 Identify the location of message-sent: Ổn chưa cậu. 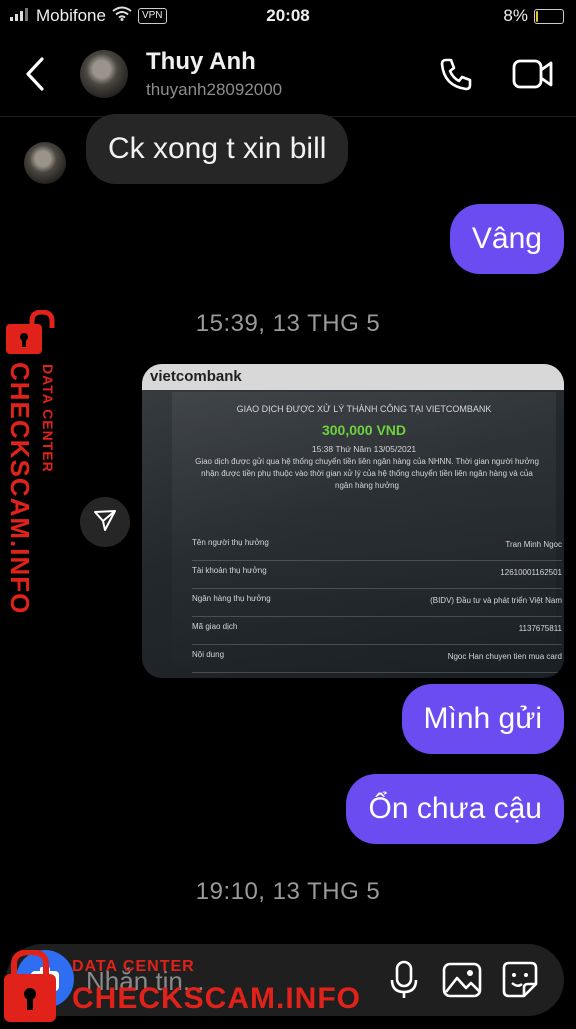
(455, 809).